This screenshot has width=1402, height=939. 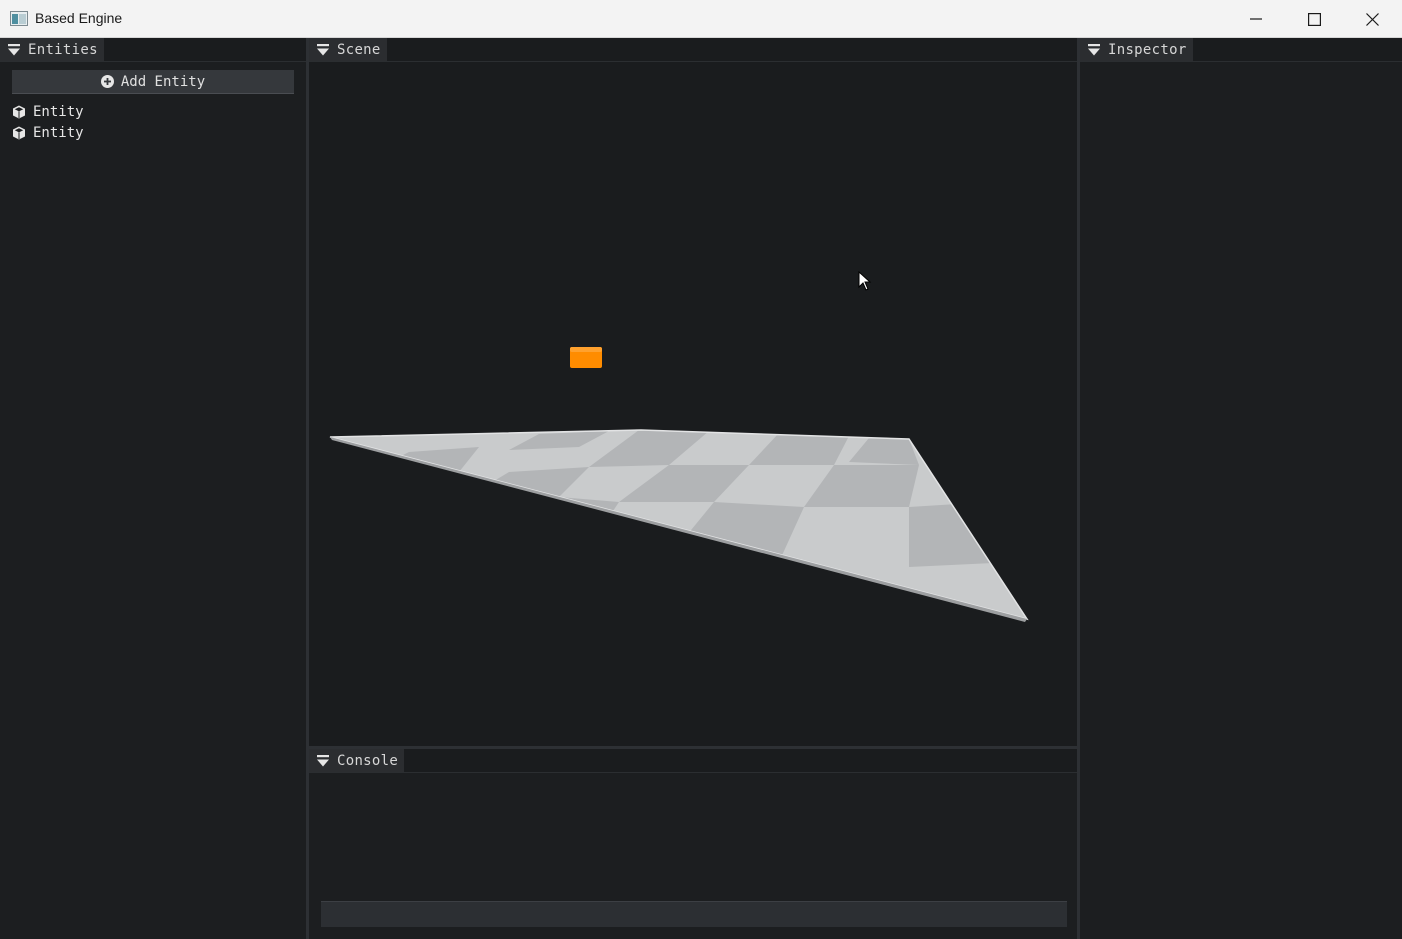 What do you see at coordinates (79, 18) in the screenshot?
I see `window-title: Based Engine` at bounding box center [79, 18].